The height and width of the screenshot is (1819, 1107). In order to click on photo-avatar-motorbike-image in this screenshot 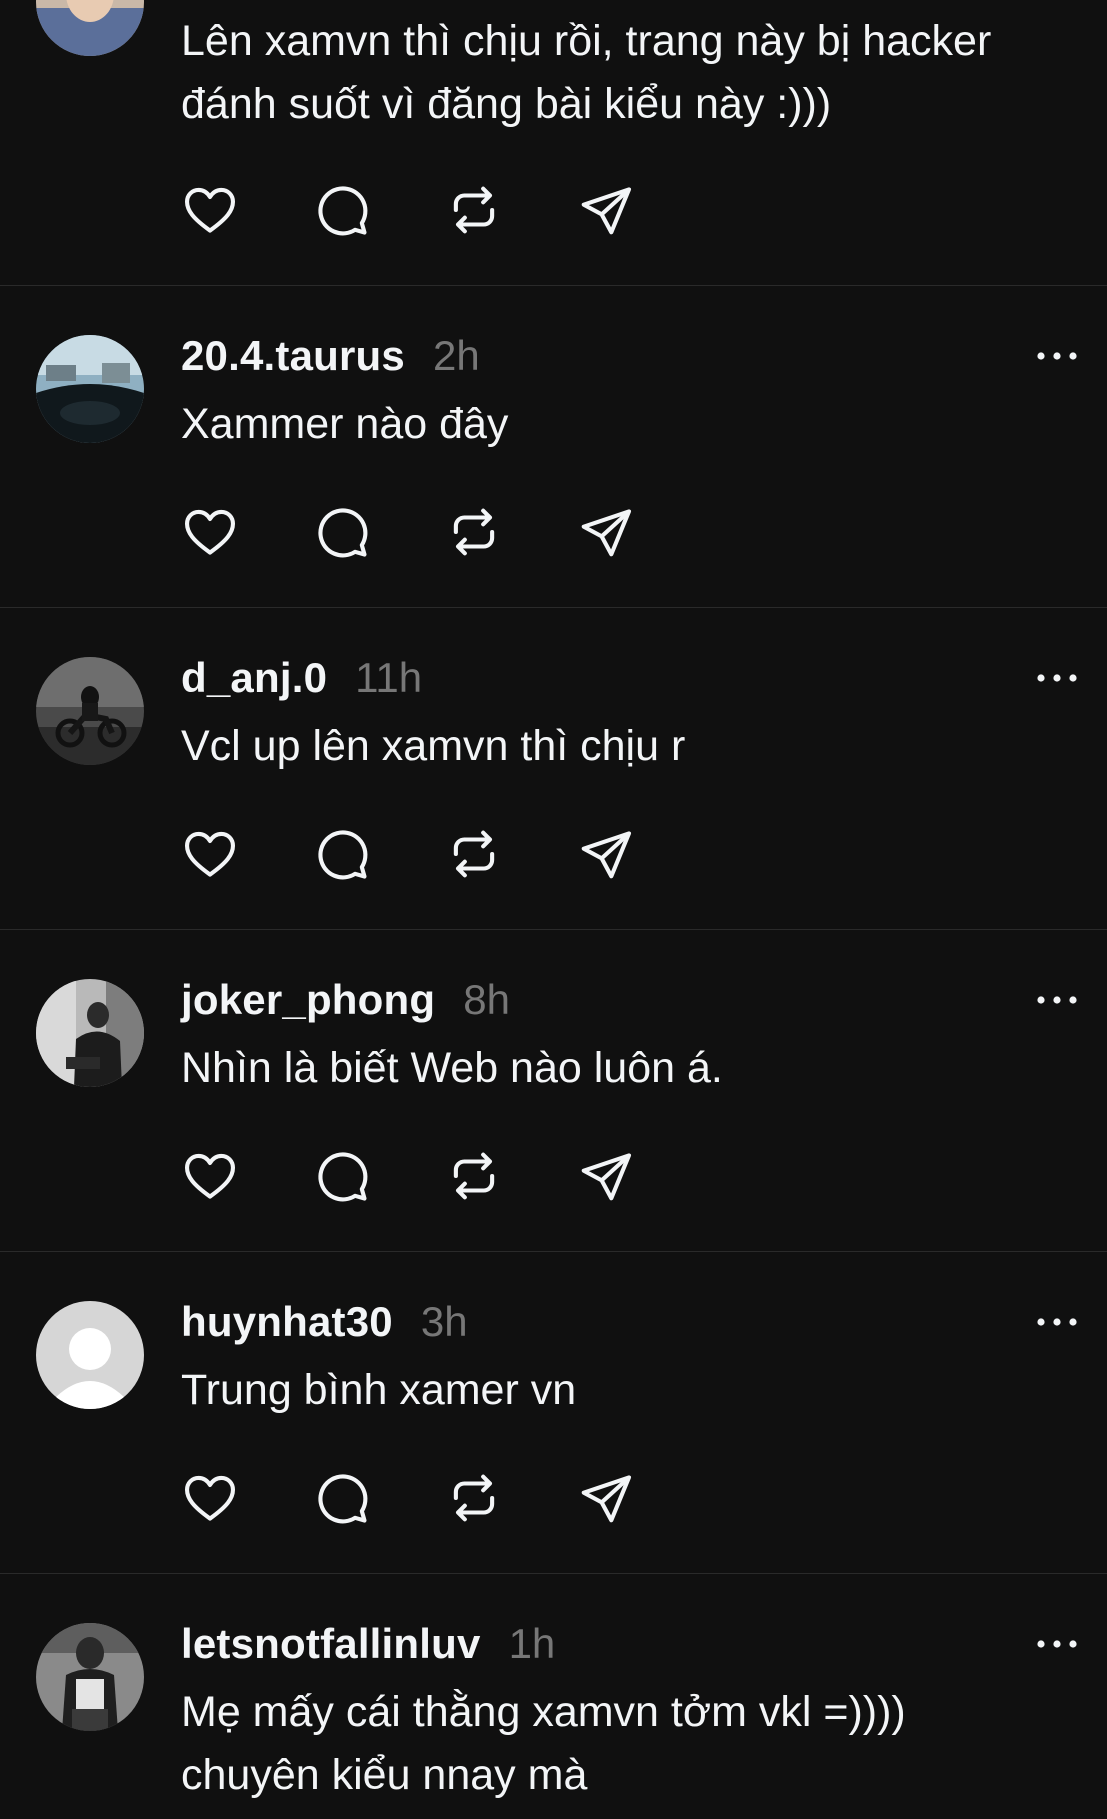, I will do `click(90, 711)`.